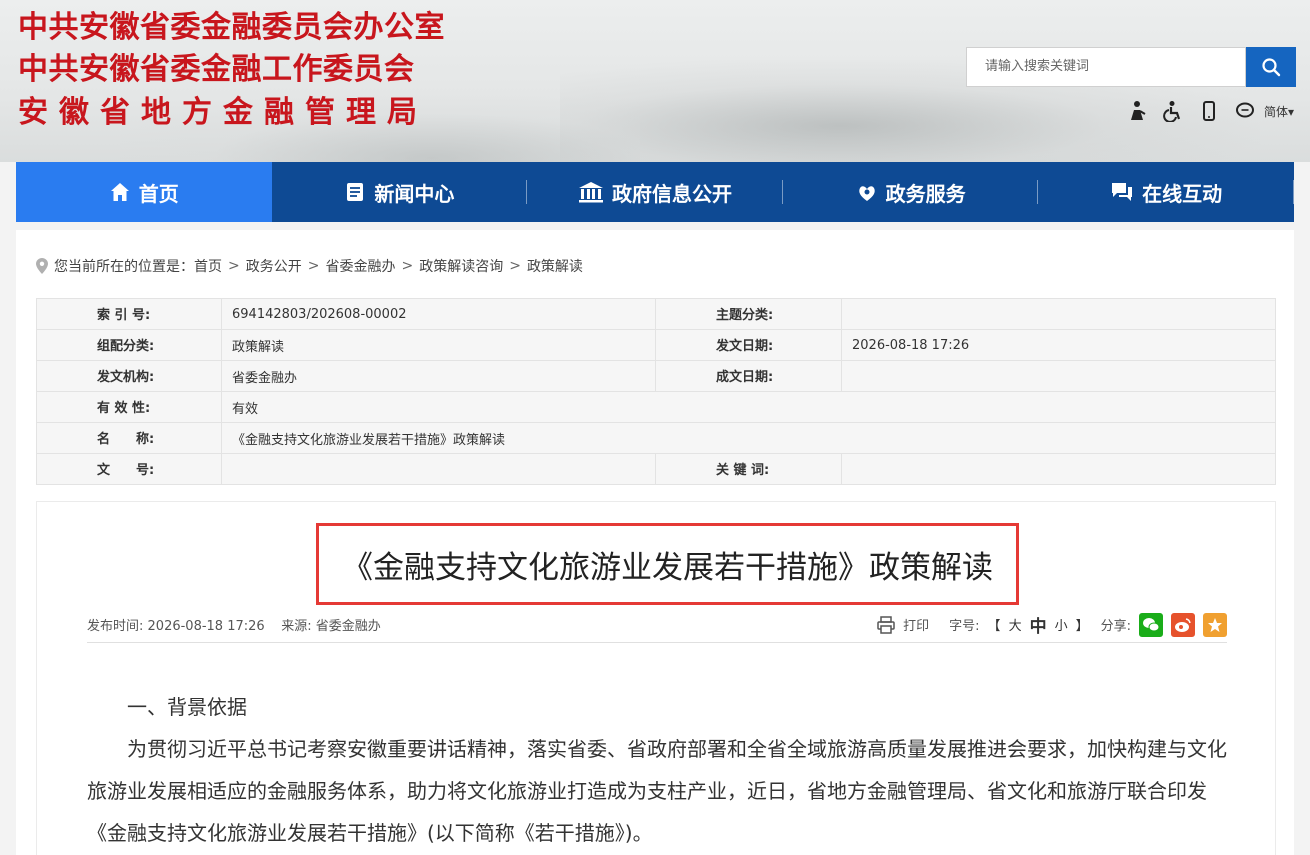 Image resolution: width=1310 pixels, height=855 pixels. Describe the element at coordinates (964, 626) in the screenshot. I see `font-size-label: 字号:` at that location.